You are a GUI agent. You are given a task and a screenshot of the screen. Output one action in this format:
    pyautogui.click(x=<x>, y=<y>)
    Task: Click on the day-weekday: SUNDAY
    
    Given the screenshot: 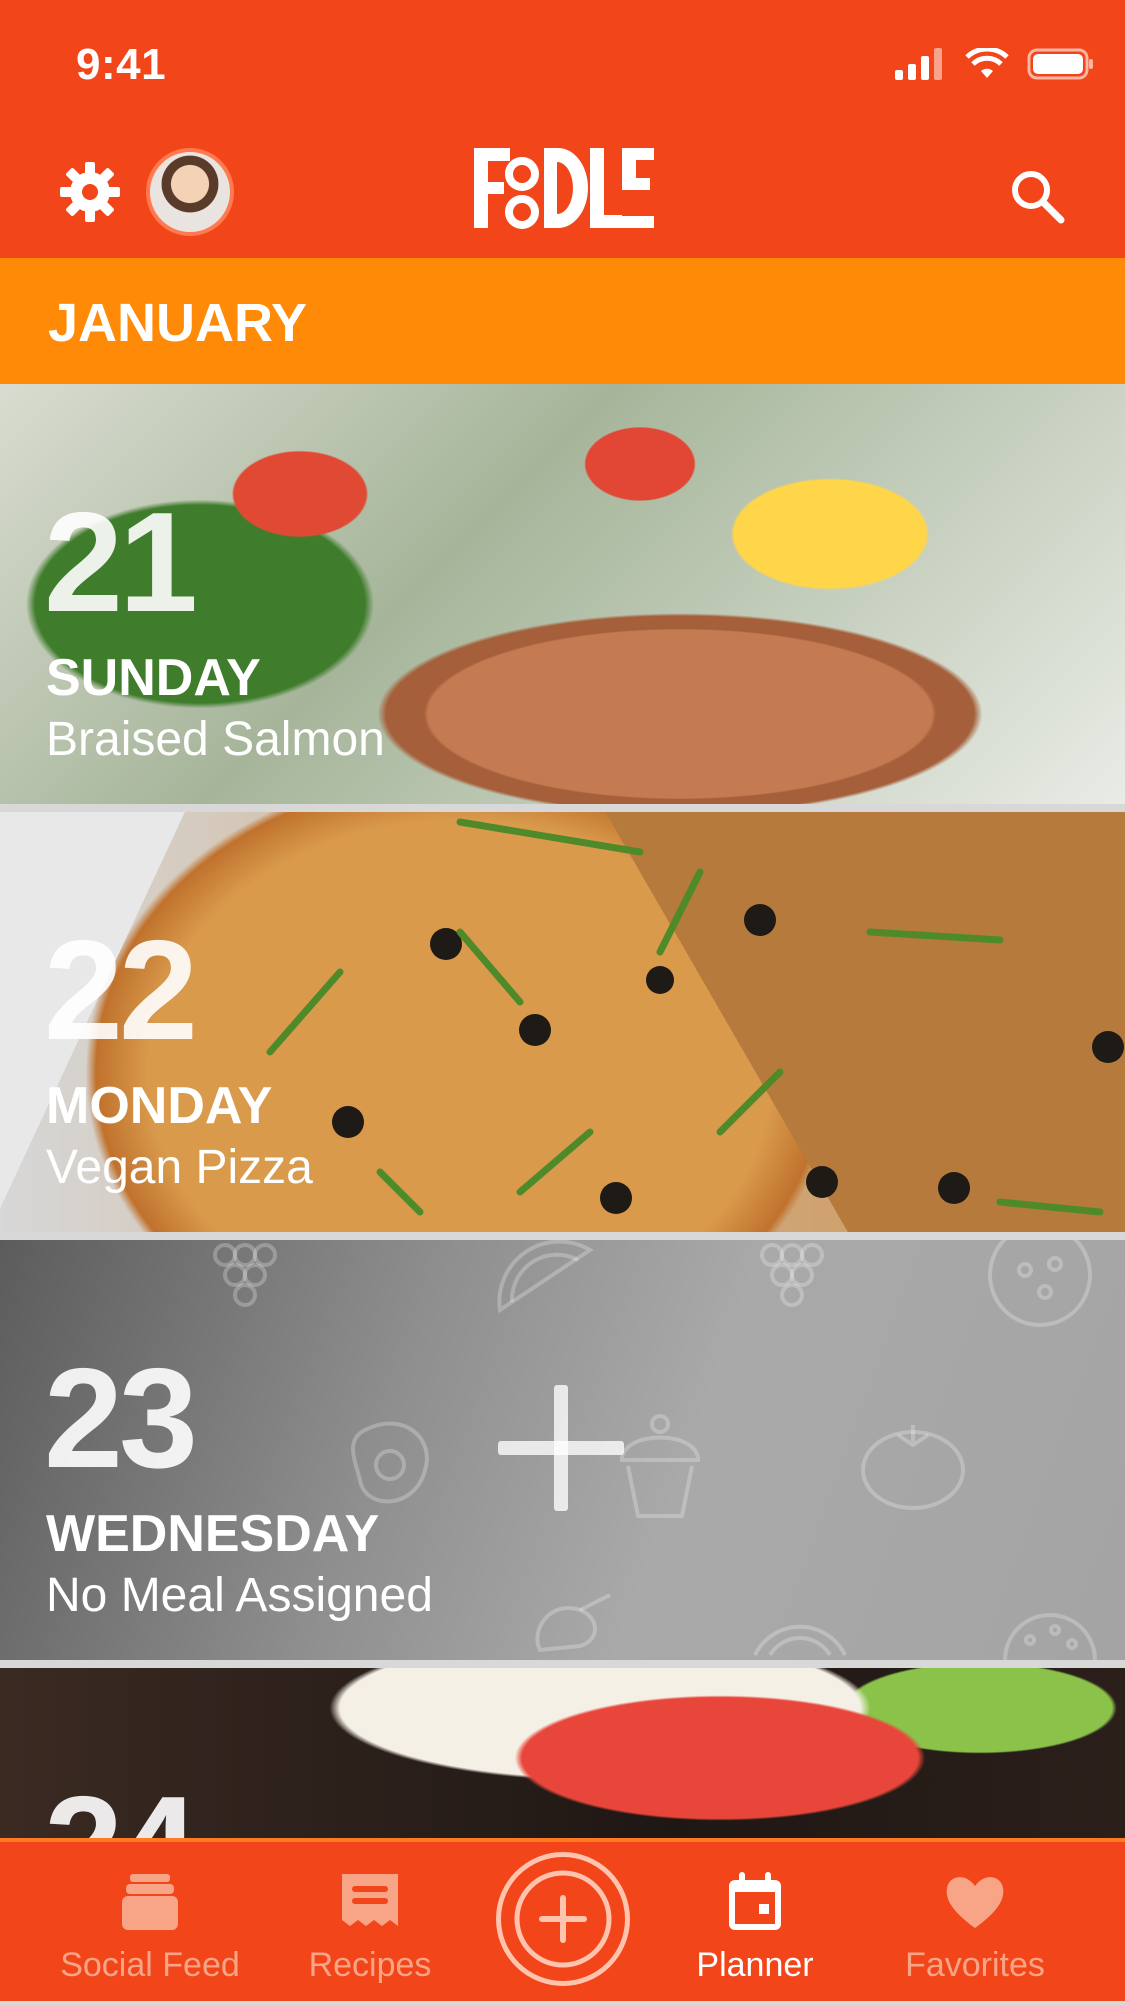 What is the action you would take?
    pyautogui.click(x=153, y=678)
    